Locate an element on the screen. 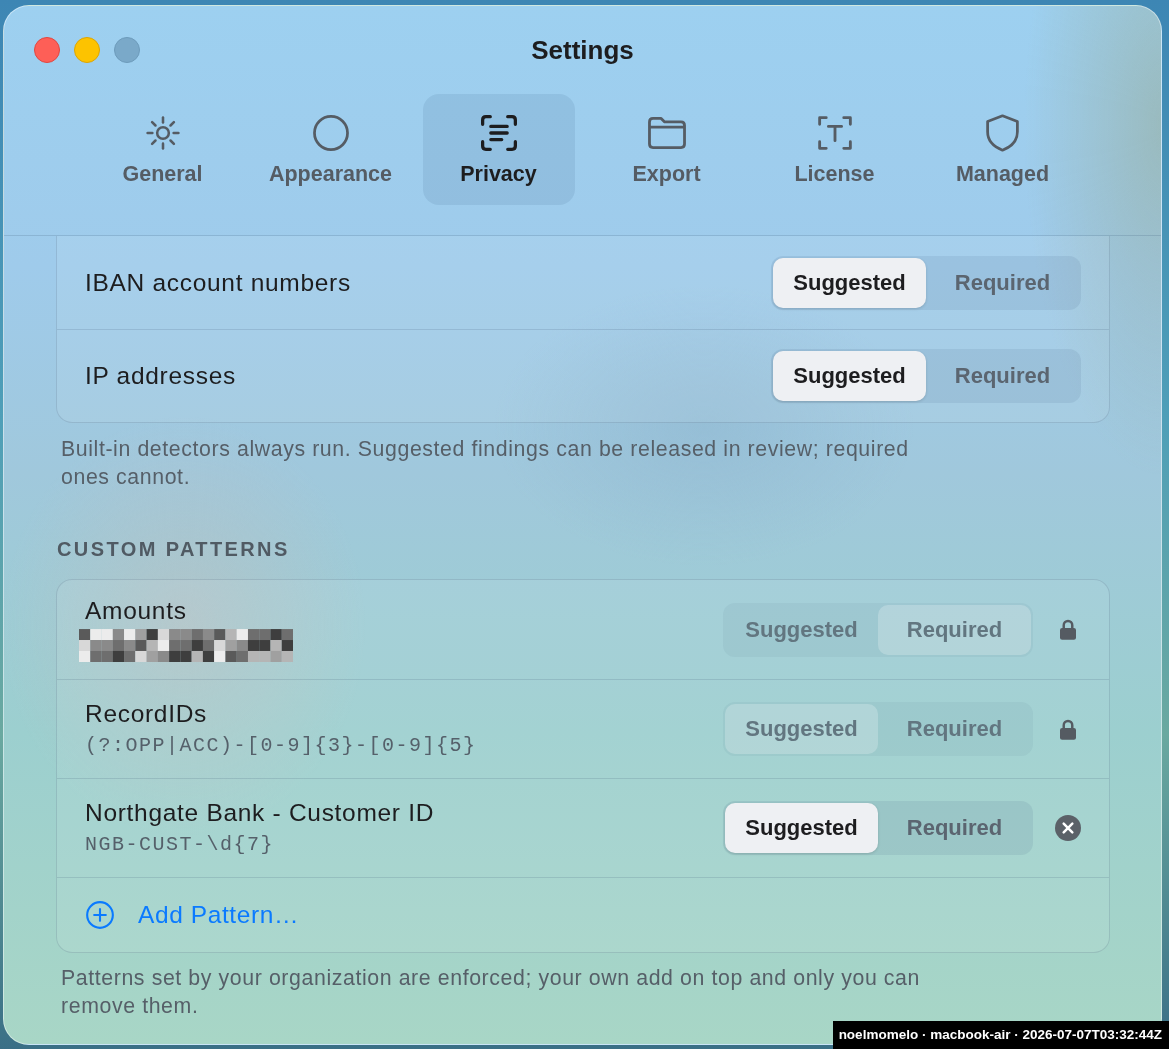 This screenshot has height=1049, width=1169. pattern-regex: (?:OPP|ACC)-[0-9]{3}-[0-9]{5} is located at coordinates (281, 746).